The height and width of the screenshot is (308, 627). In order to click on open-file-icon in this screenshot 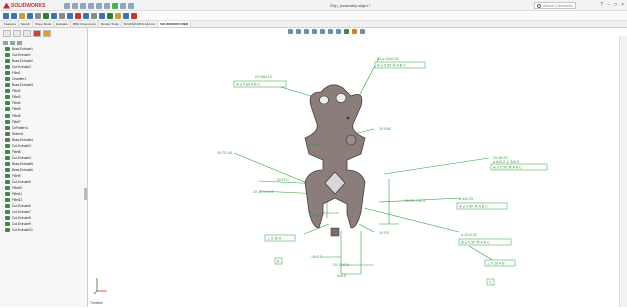, I will do `click(75, 5)`.